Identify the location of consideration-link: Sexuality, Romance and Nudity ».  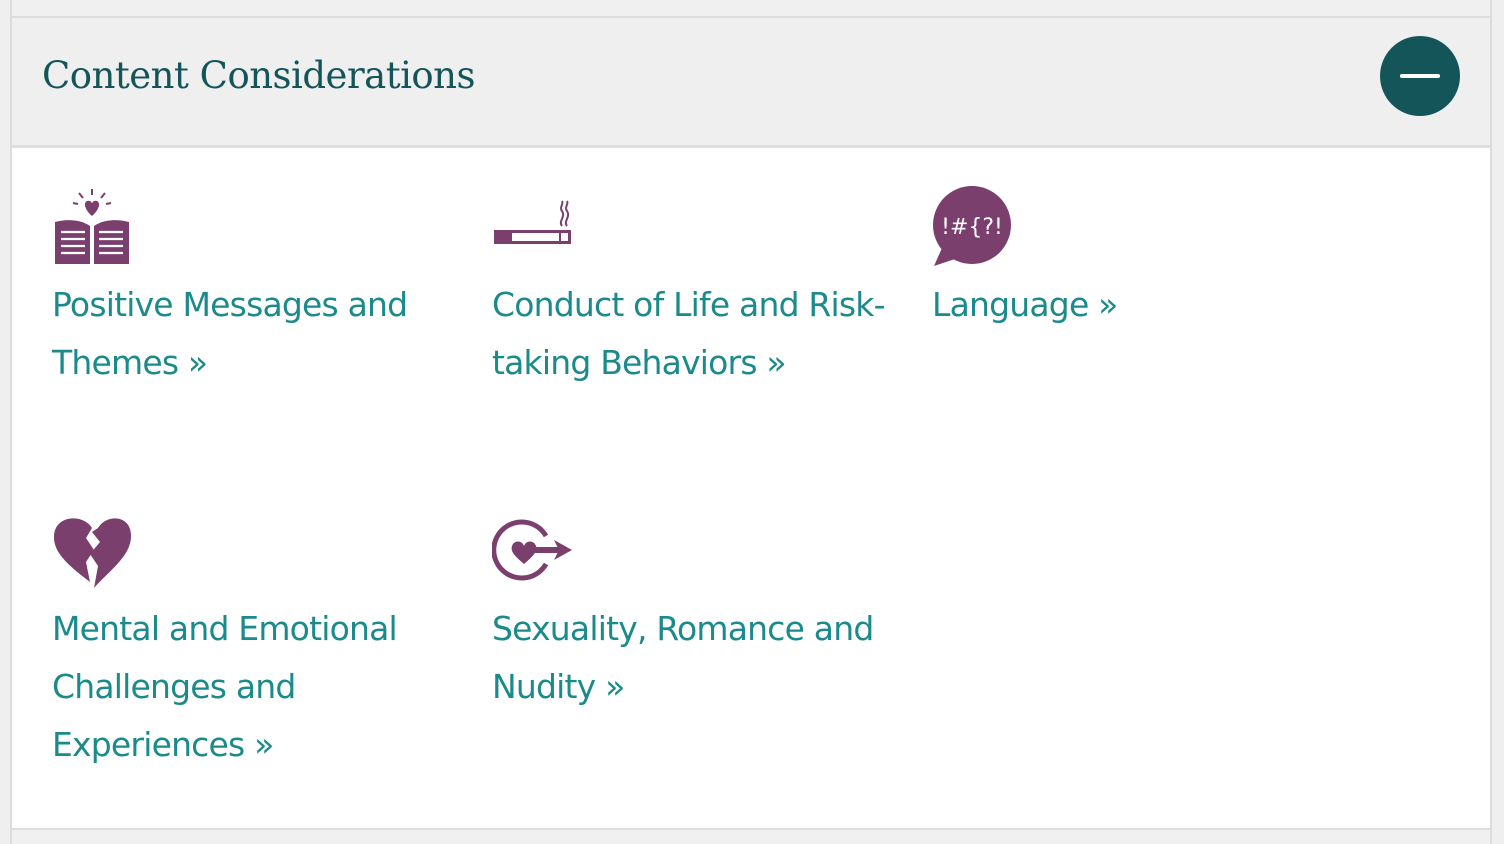
(692, 658).